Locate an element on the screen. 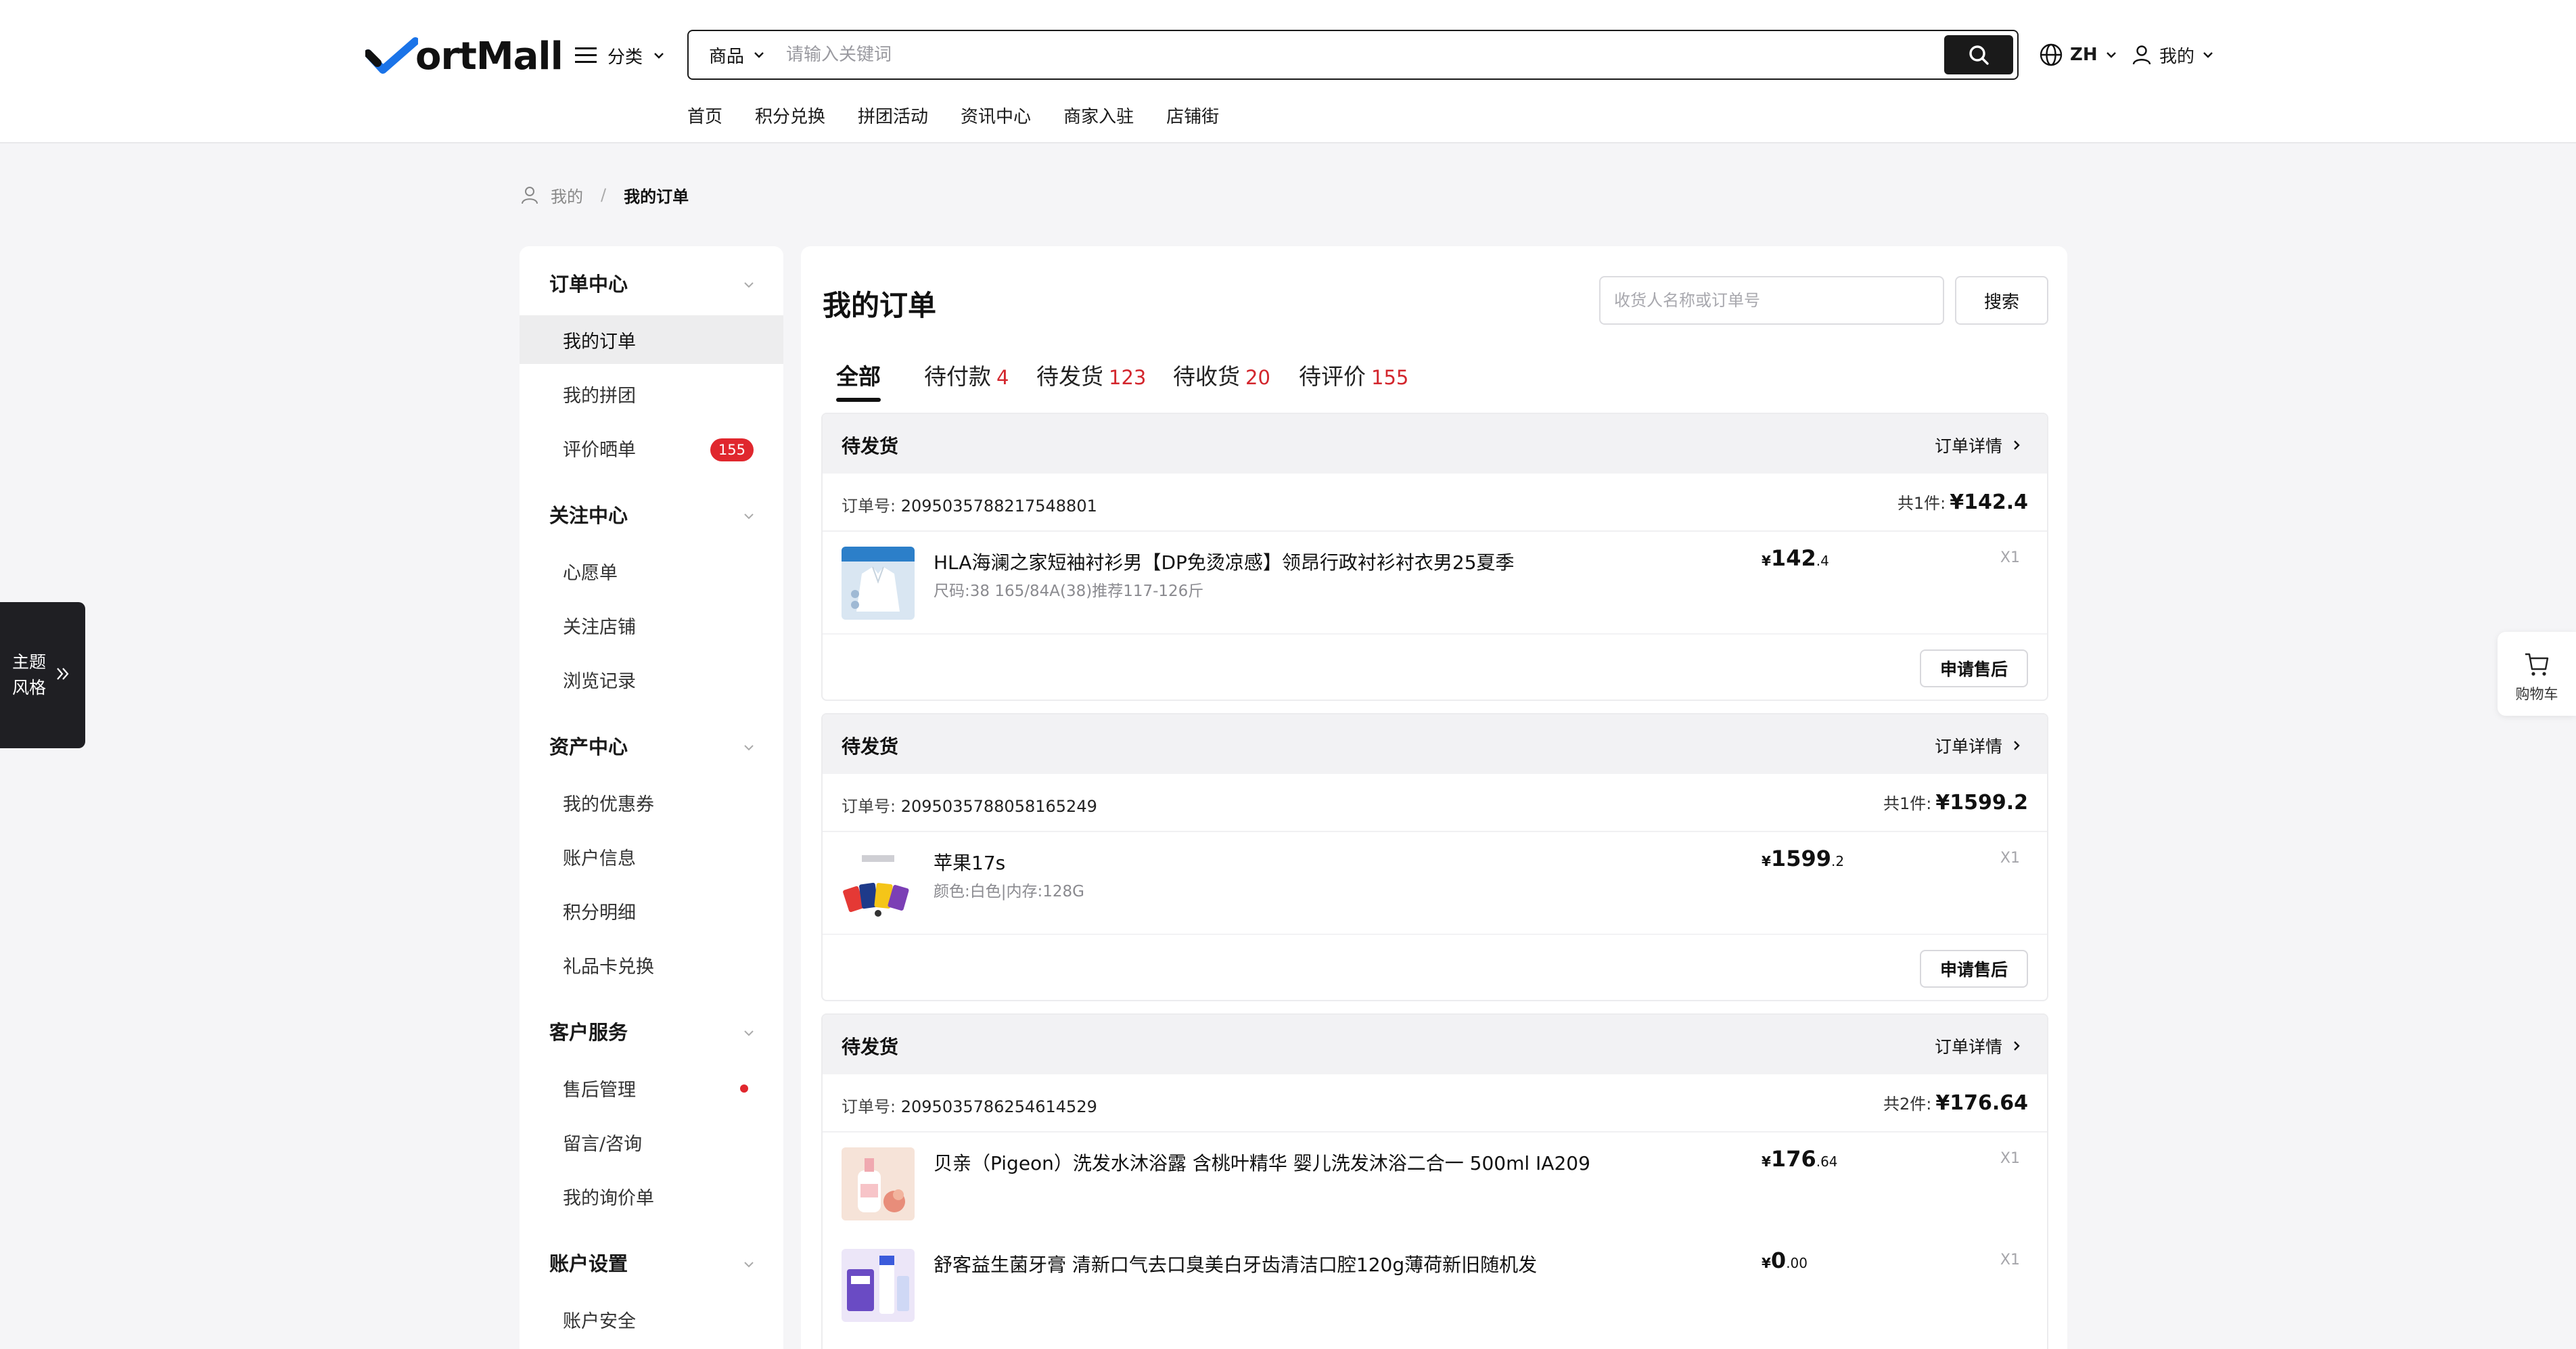 The height and width of the screenshot is (1349, 2576). tab-pending-shipment: 待发货 123 is located at coordinates (1091, 381).